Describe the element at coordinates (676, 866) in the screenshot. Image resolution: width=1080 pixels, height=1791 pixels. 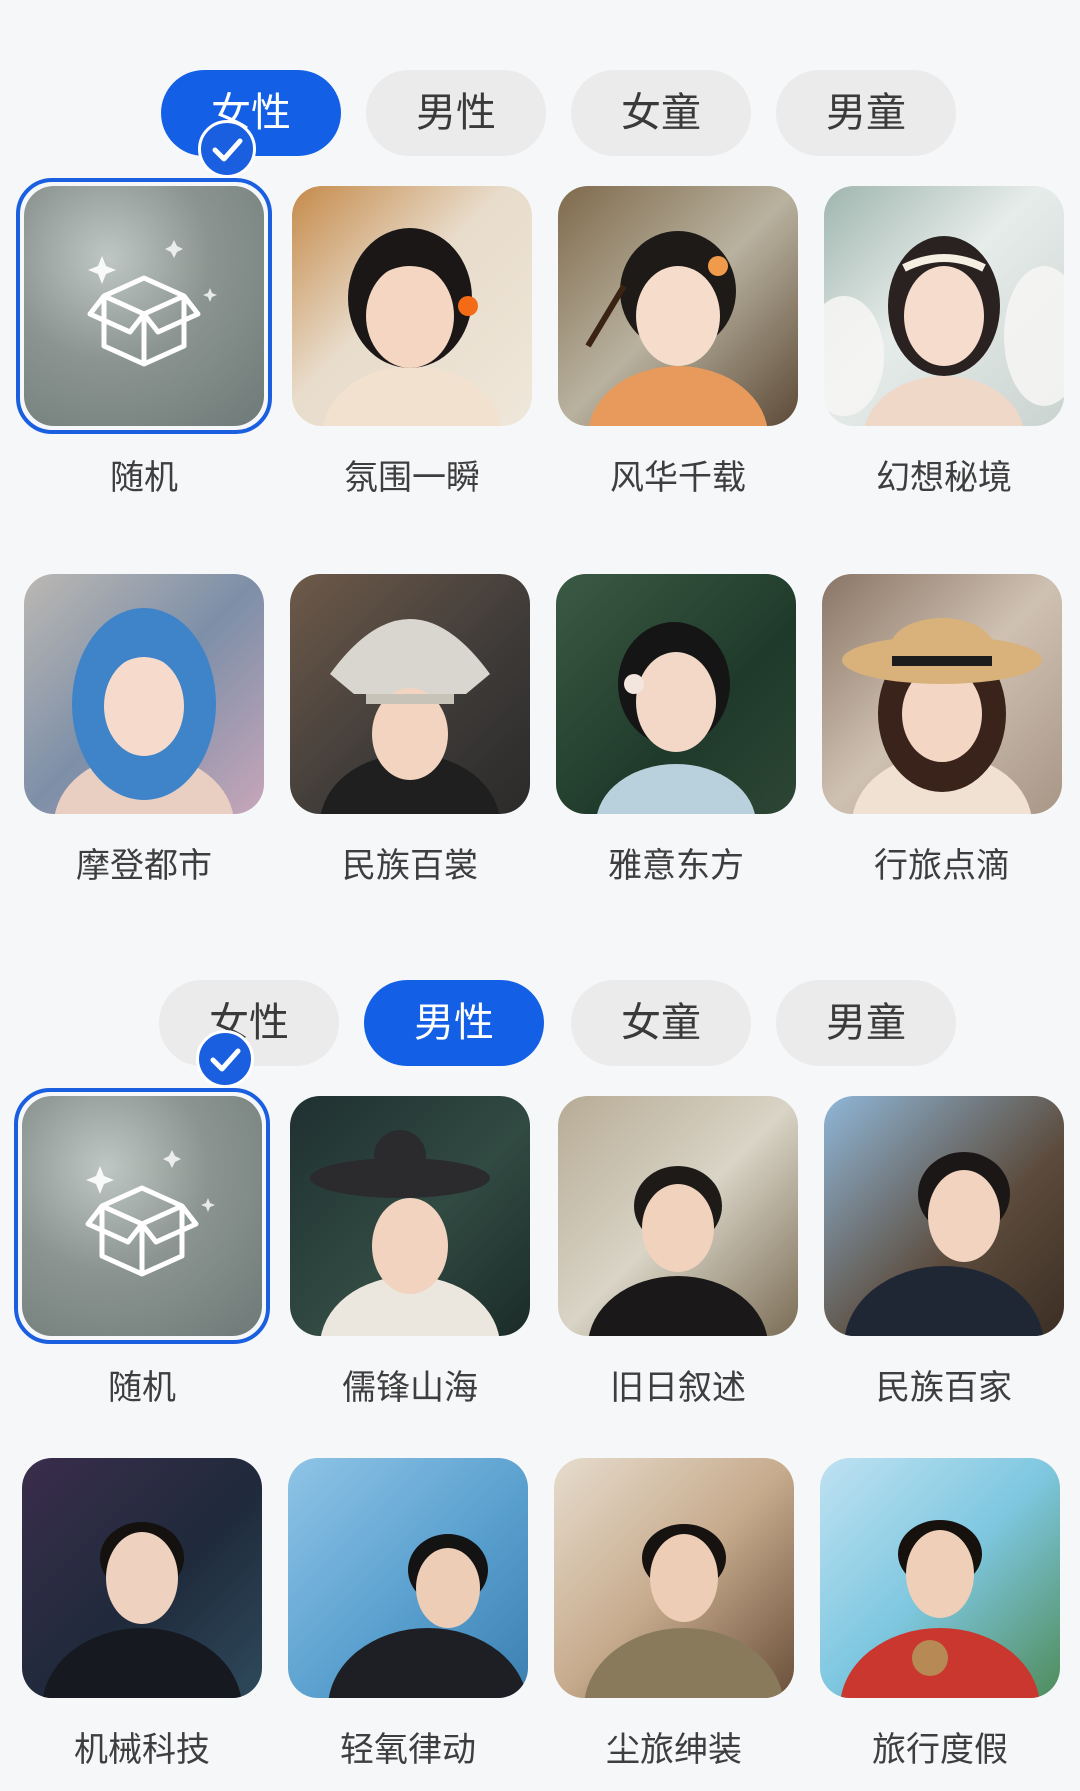
I see `style-label: 雅意东方` at that location.